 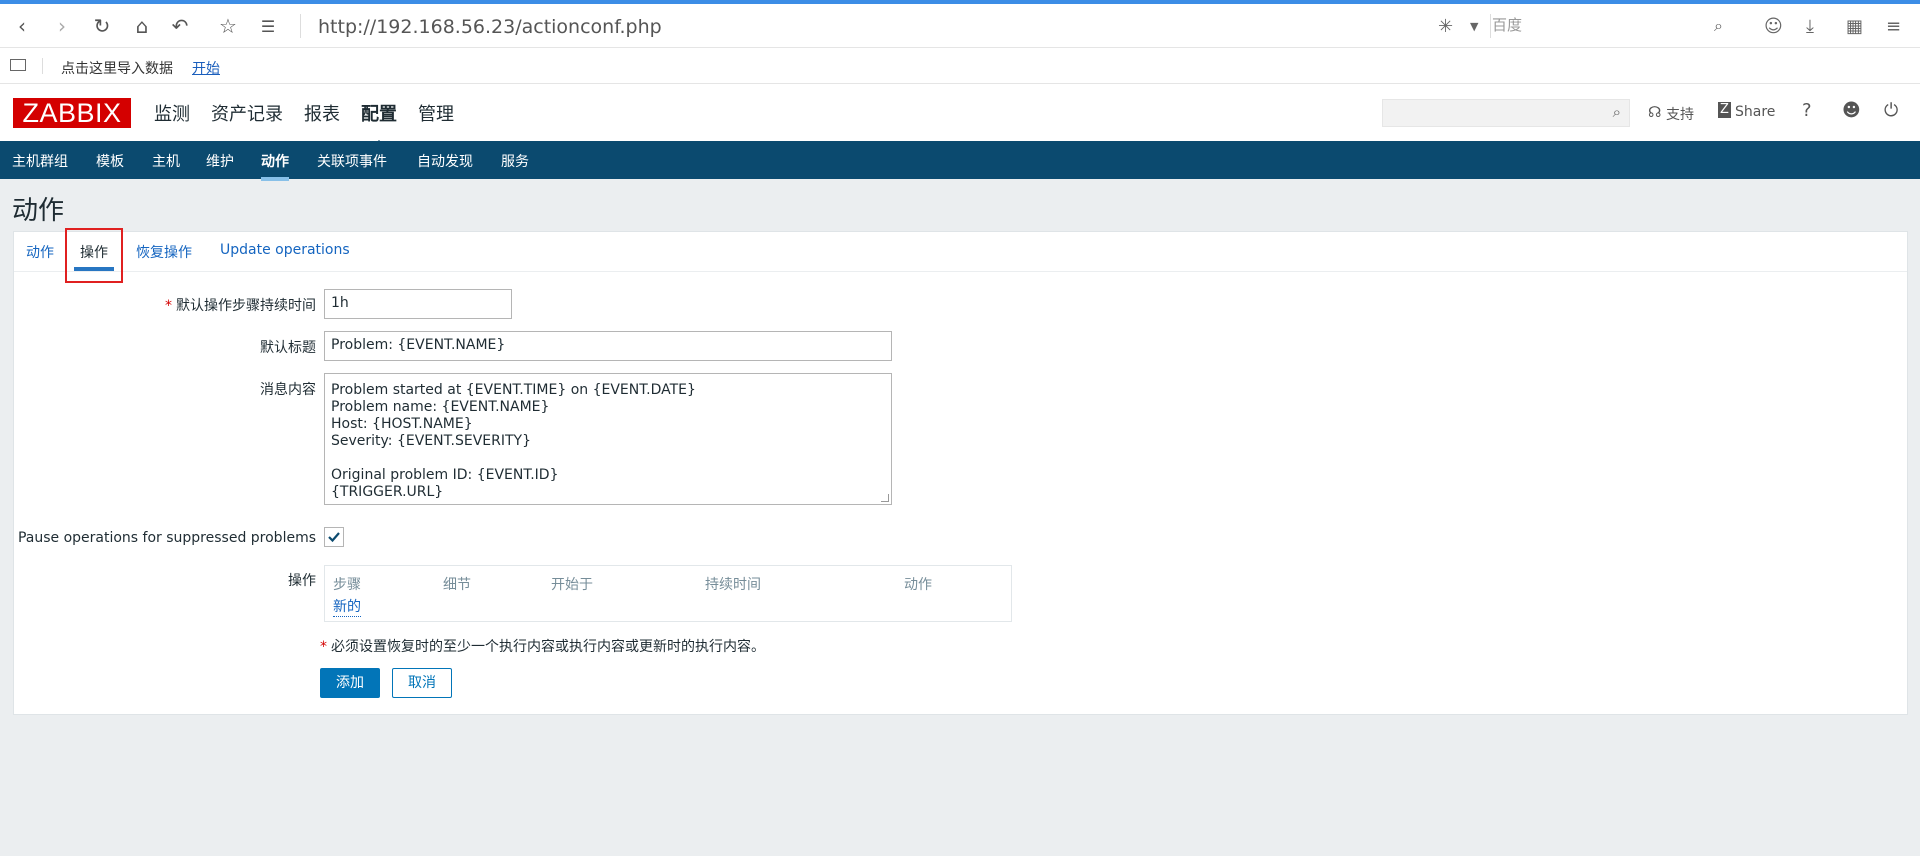 I want to click on resize-handle, so click(x=885, y=498).